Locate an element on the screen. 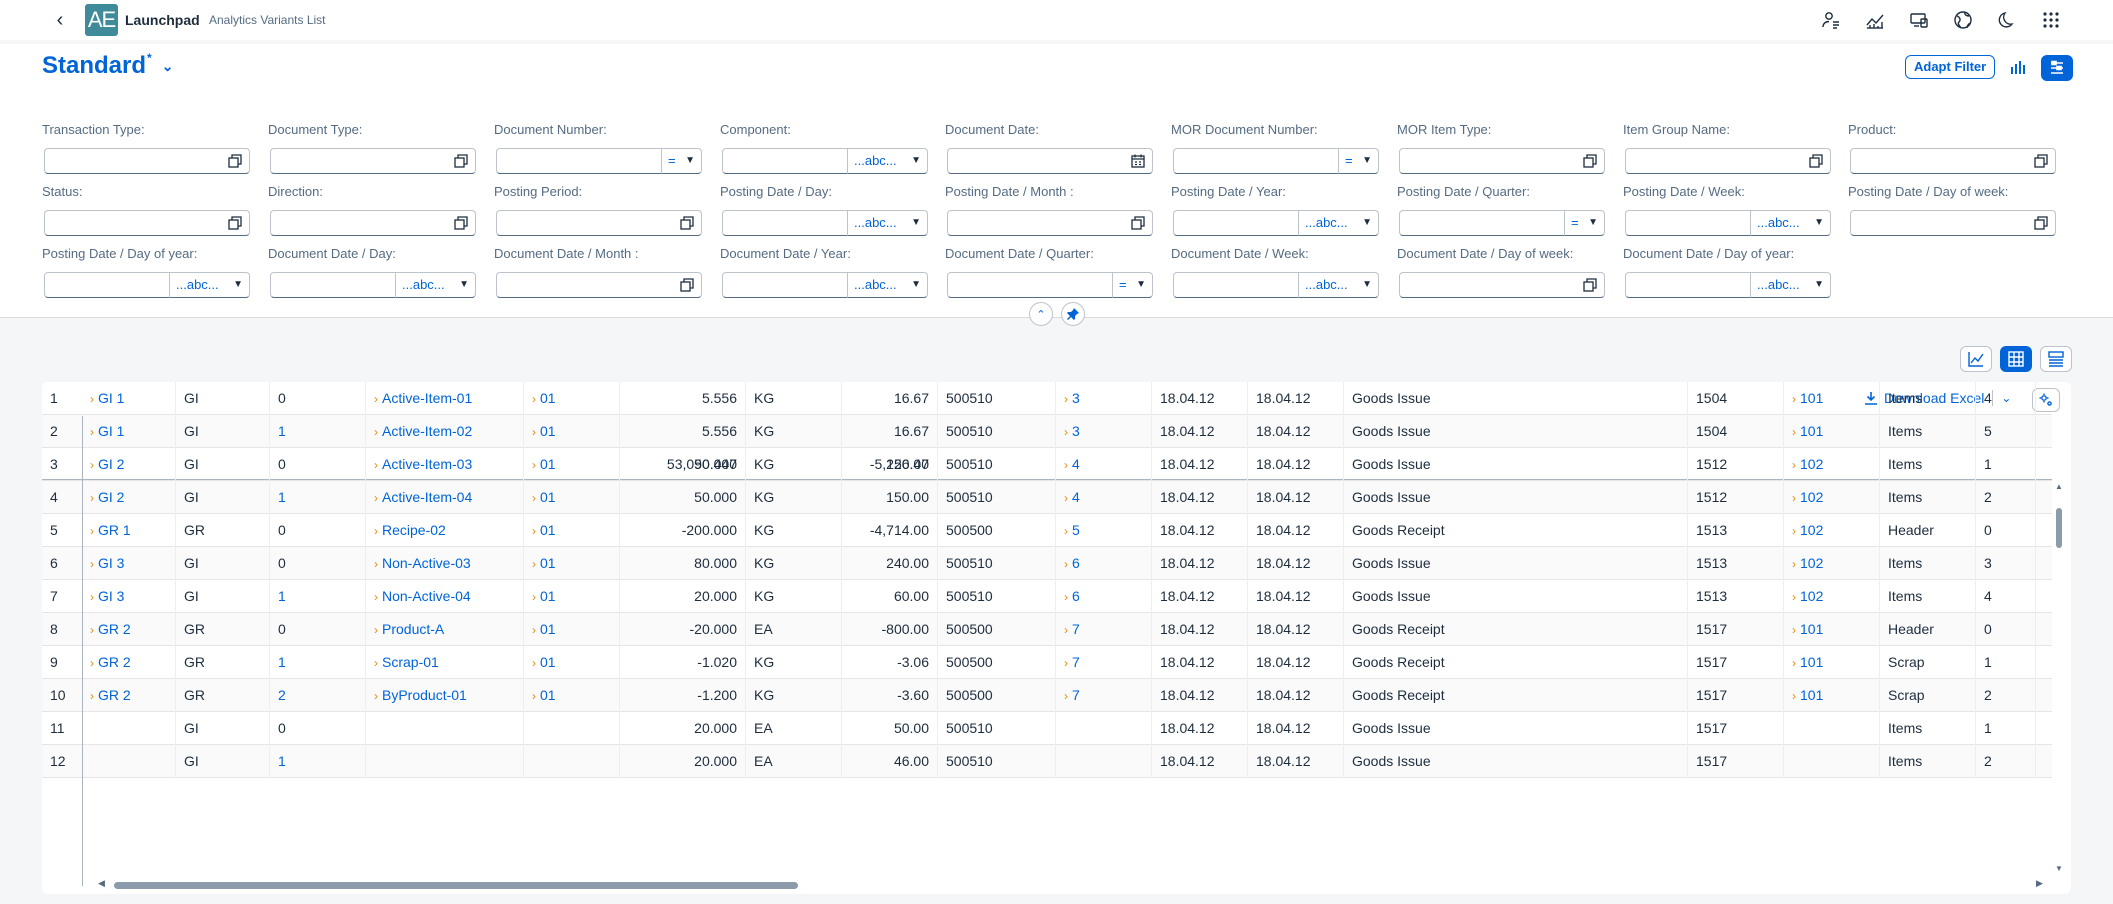  chart-bars-icon is located at coordinates (2018, 67).